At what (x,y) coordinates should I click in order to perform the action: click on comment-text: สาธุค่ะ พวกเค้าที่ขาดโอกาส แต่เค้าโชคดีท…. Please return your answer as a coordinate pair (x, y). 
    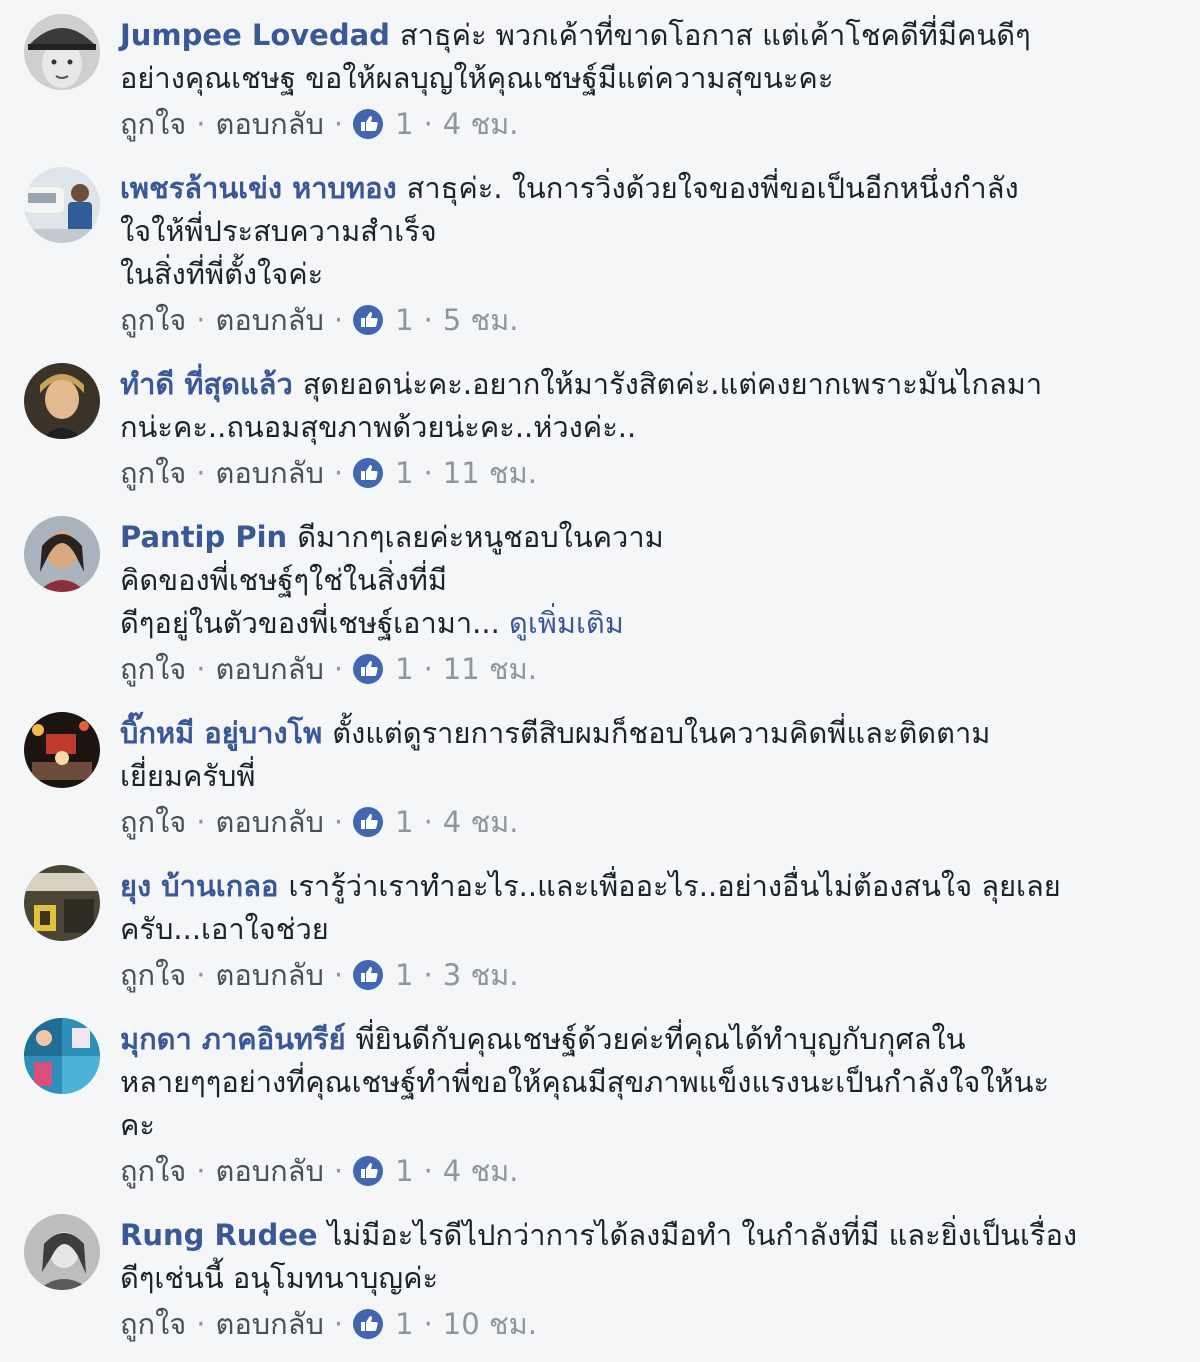
    Looking at the image, I should click on (715, 35).